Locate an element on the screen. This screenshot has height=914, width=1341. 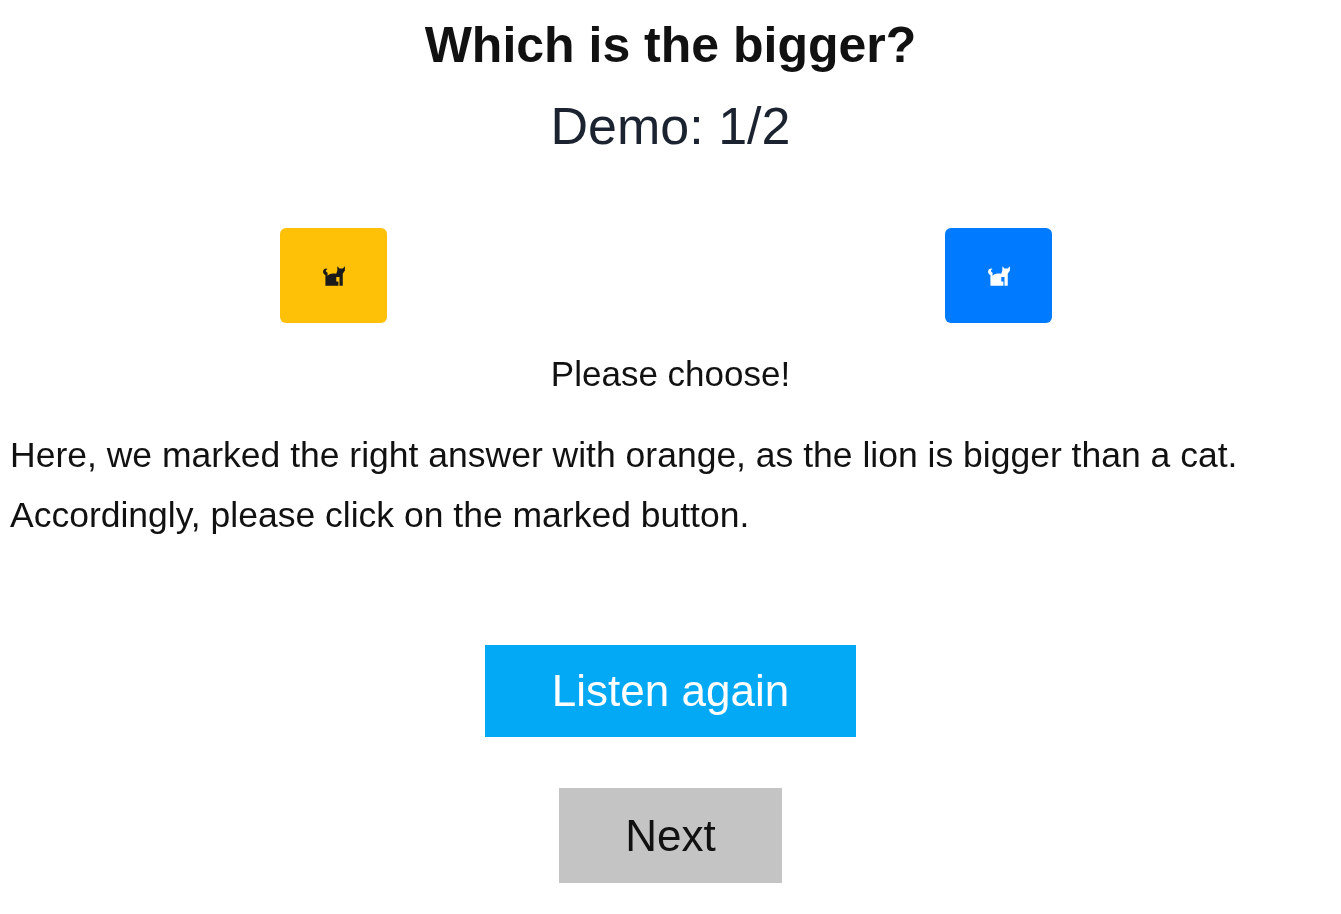
instructions-text: Here, we marked the right answer with orange, as the lion is bigger than a cat. Accordingly, please click on the marked button. is located at coordinates (624, 485).